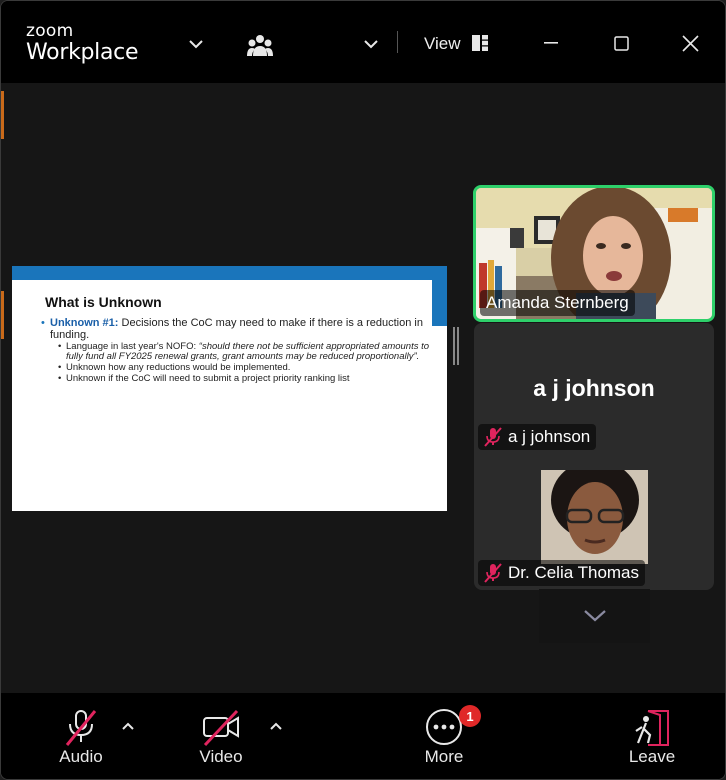  What do you see at coordinates (456, 346) in the screenshot?
I see `panel-resize-handle` at bounding box center [456, 346].